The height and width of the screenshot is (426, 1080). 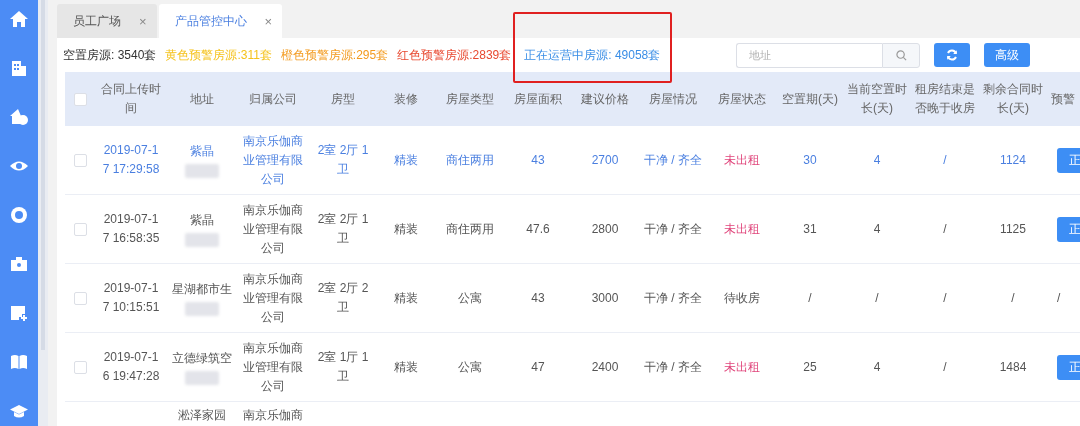 What do you see at coordinates (810, 99) in the screenshot?
I see `column-header: 空置期(天)` at bounding box center [810, 99].